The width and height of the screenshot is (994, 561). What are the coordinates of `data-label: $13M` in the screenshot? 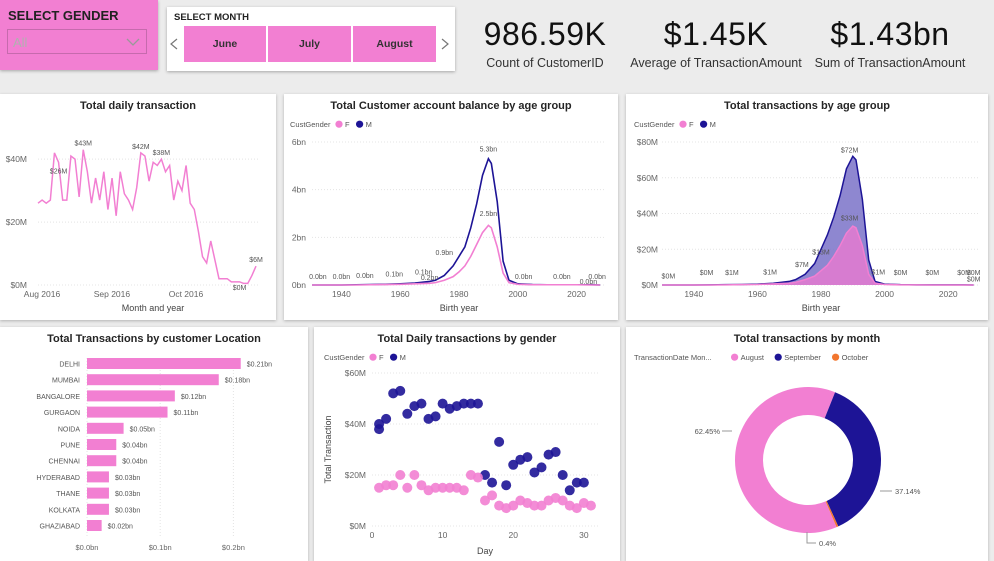 It's located at (821, 253).